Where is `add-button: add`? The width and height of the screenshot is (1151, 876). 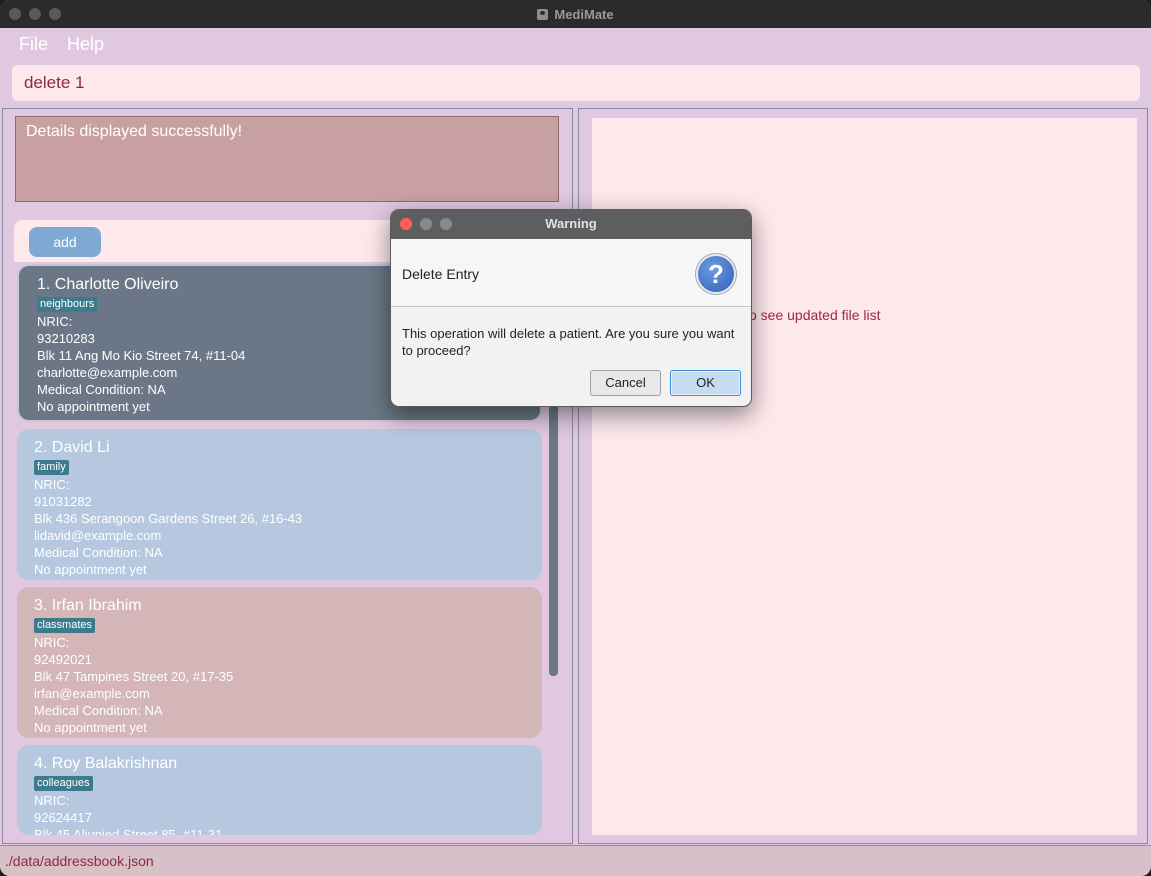 add-button: add is located at coordinates (65, 242).